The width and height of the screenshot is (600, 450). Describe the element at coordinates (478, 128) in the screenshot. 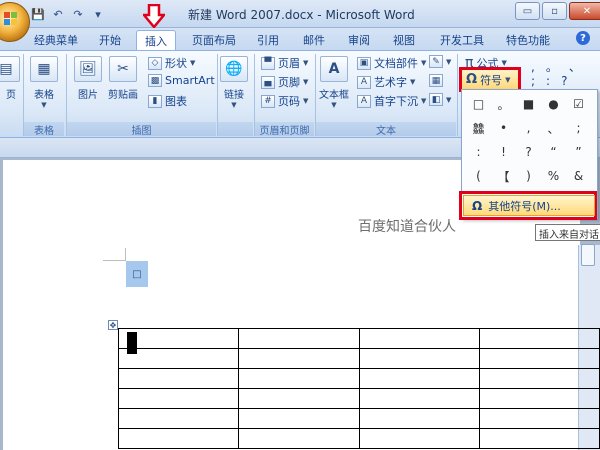

I see `symbol-cell: 䲜` at that location.